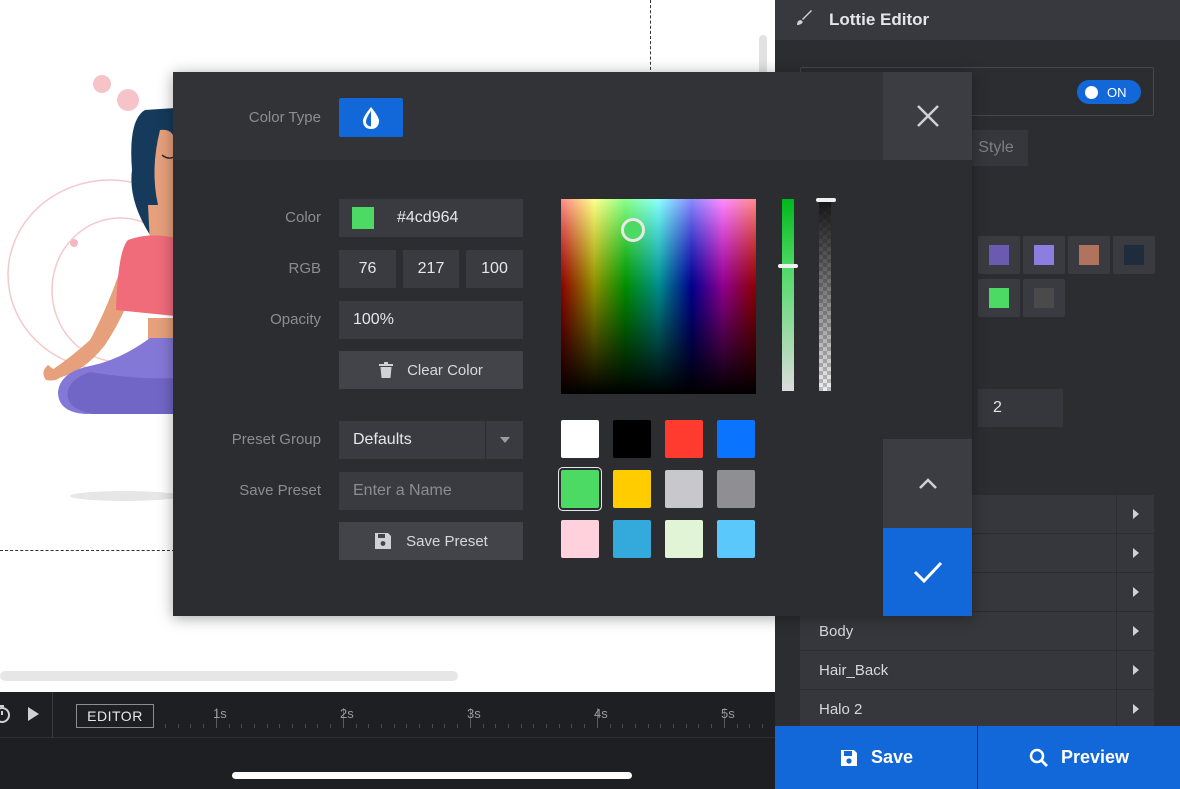 Image resolution: width=1180 pixels, height=789 pixels. Describe the element at coordinates (6, 714) in the screenshot. I see `stopwatch-icon` at that location.